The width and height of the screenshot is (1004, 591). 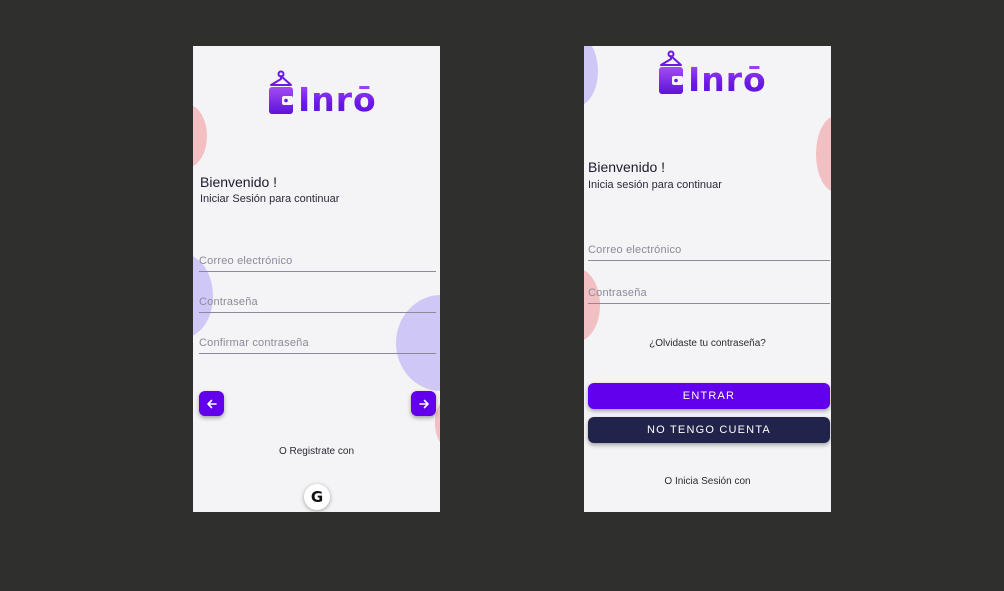 I want to click on confirm-password-input, so click(x=317, y=343).